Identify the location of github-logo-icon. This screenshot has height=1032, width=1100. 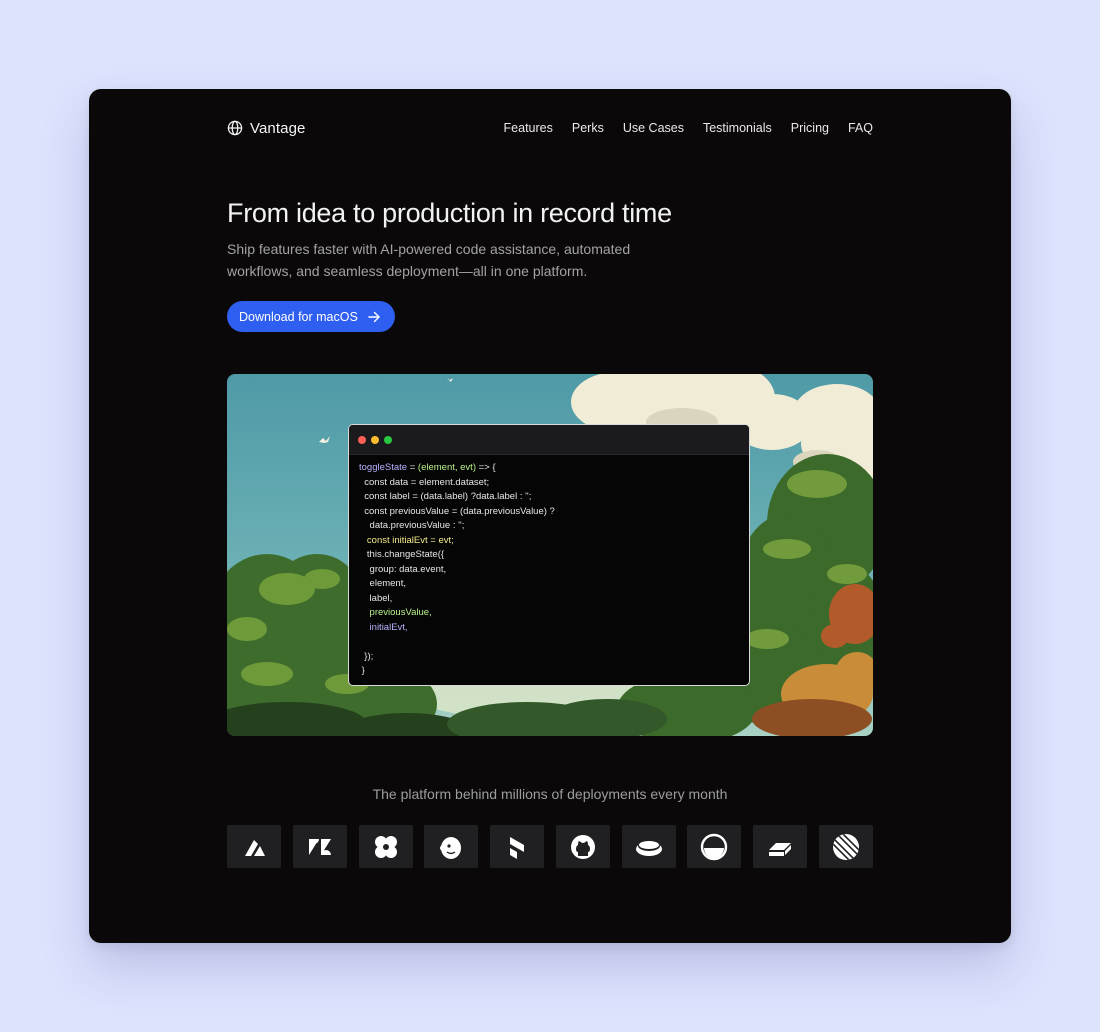
(583, 847).